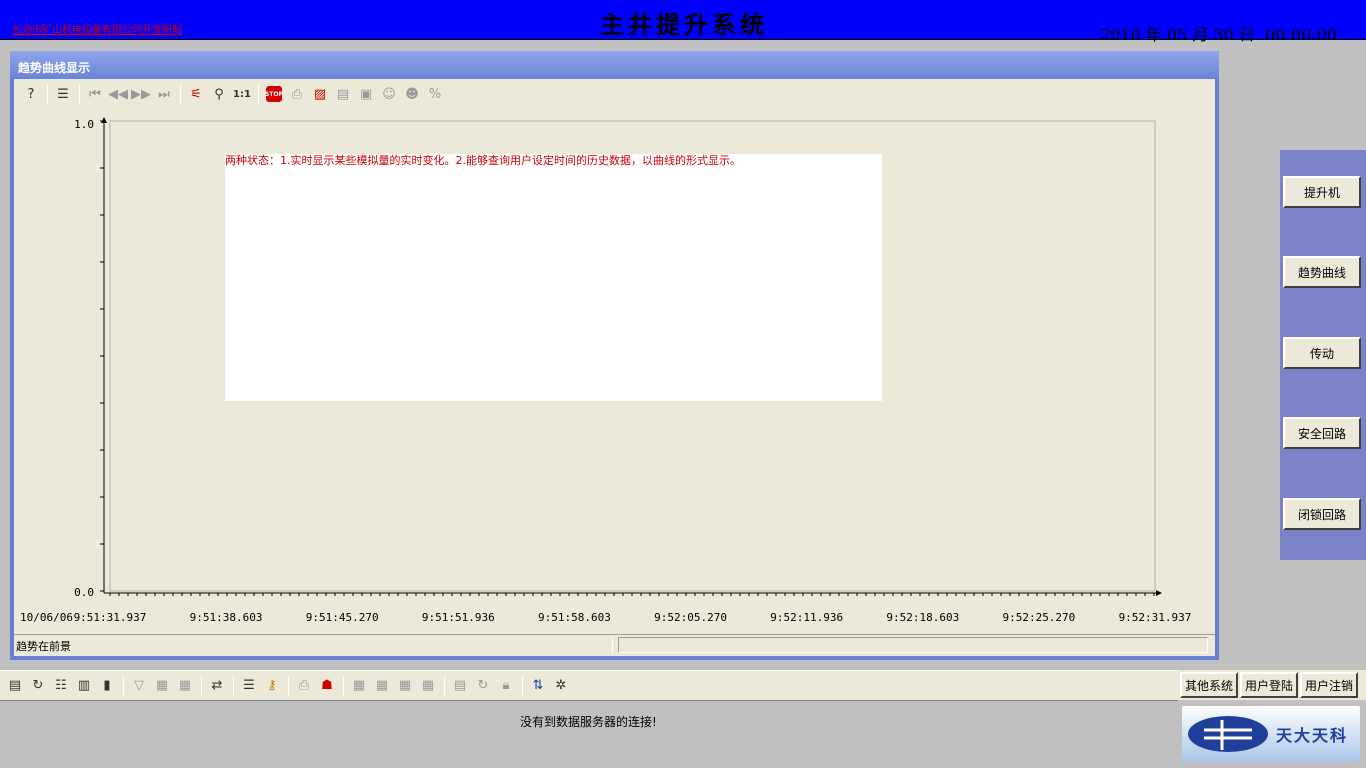 Image resolution: width=1366 pixels, height=768 pixels. What do you see at coordinates (304, 686) in the screenshot?
I see `printer-icon: ⎙` at bounding box center [304, 686].